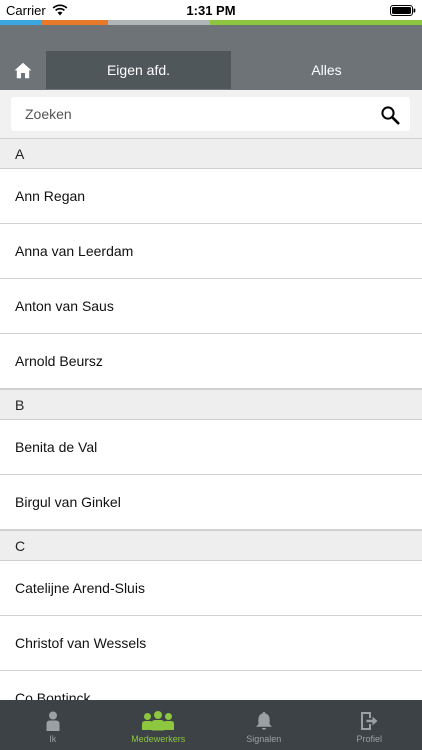 This screenshot has width=422, height=750. Describe the element at coordinates (211, 361) in the screenshot. I see `employee-row: Arnold Beursz` at that location.